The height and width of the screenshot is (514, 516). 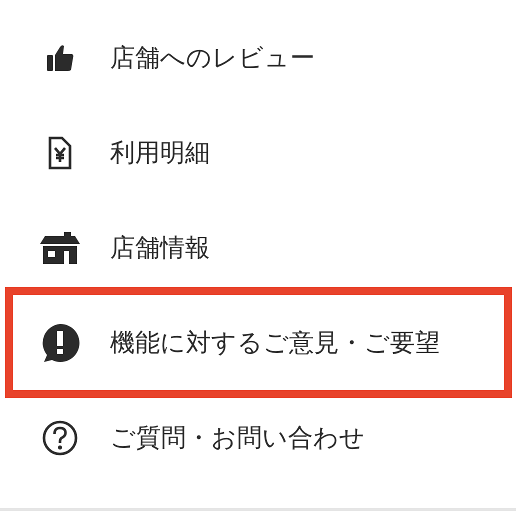 I want to click on exclamation-bubble-icon, so click(x=60, y=342).